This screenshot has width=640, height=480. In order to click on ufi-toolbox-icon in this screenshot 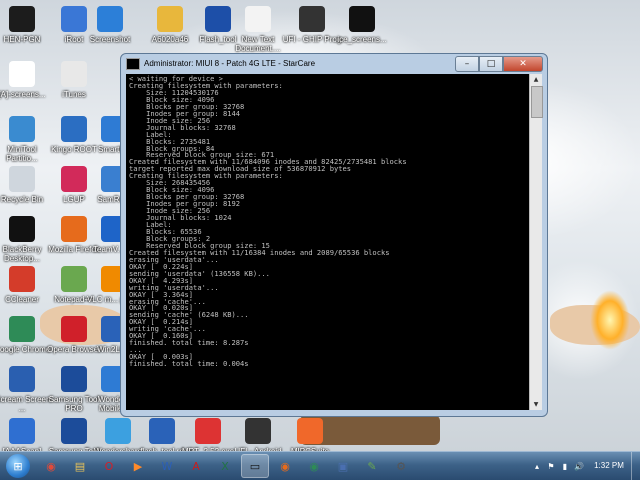, I will do `click(258, 431)`.